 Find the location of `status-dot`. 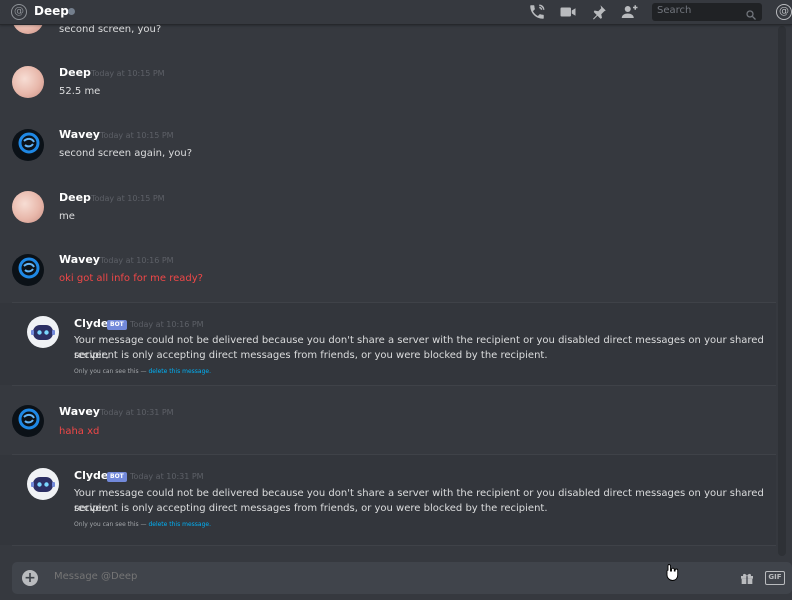

status-dot is located at coordinates (71, 11).